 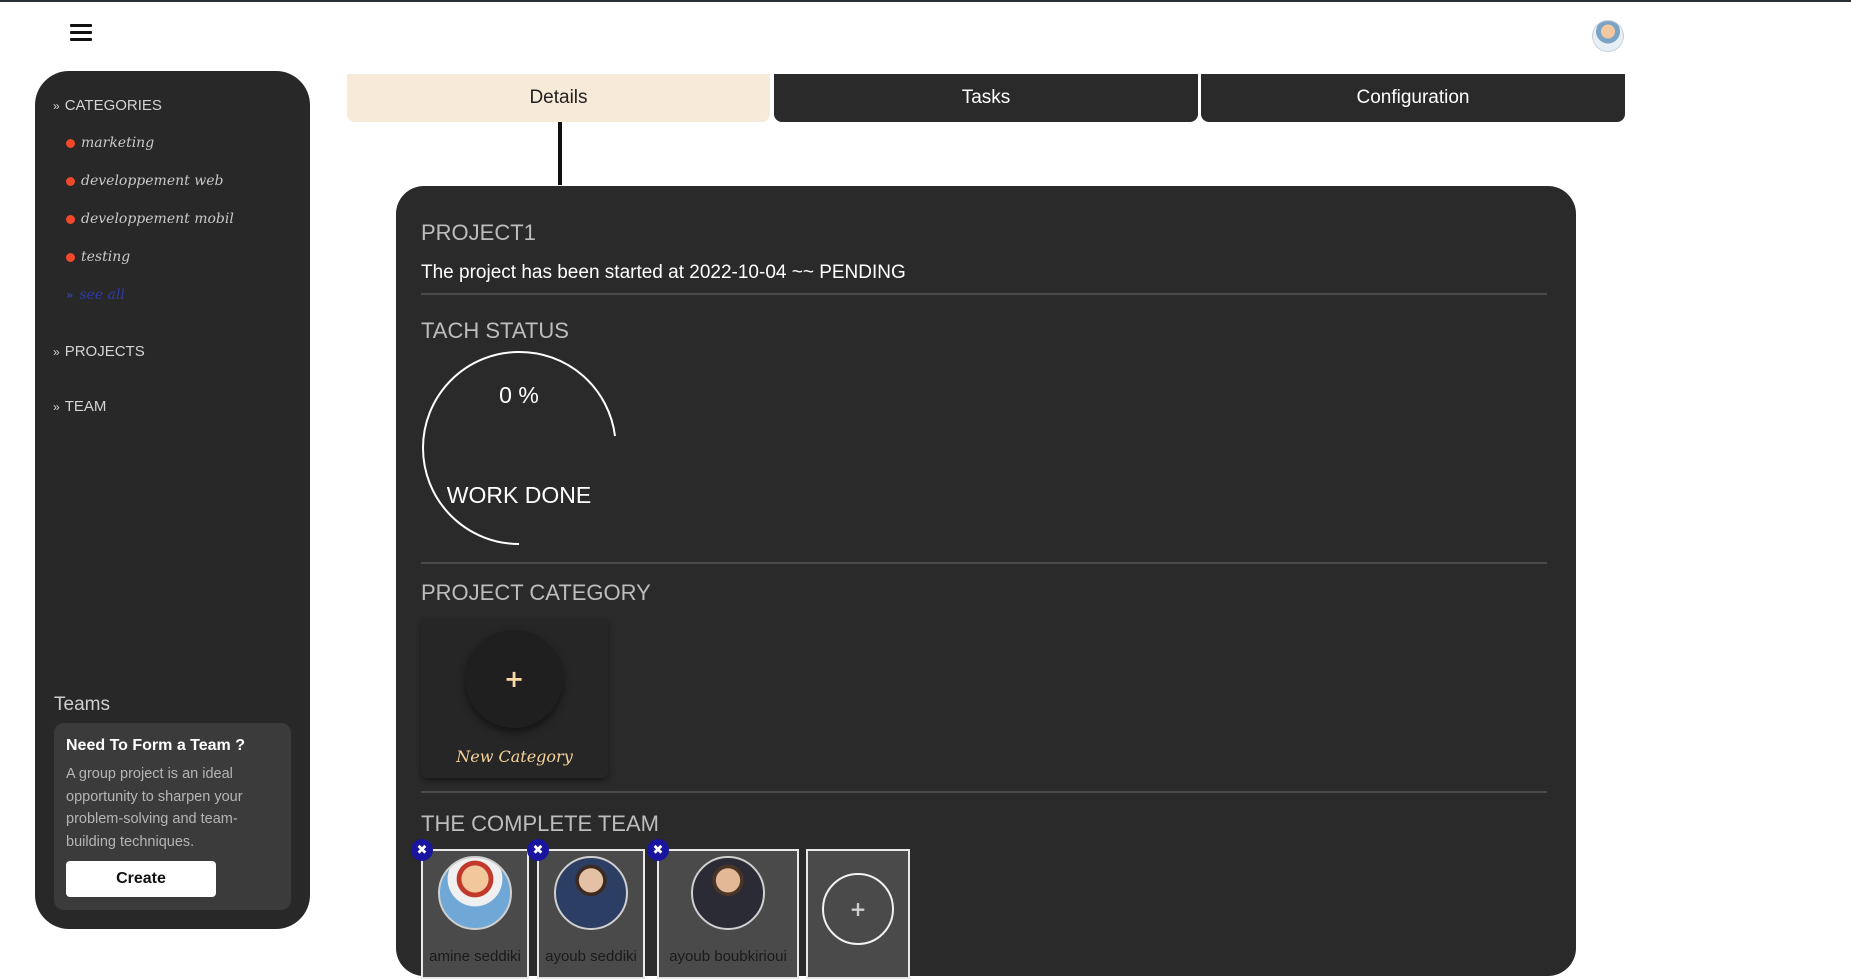 What do you see at coordinates (144, 181) in the screenshot?
I see `sidebar-item-web: developpement web` at bounding box center [144, 181].